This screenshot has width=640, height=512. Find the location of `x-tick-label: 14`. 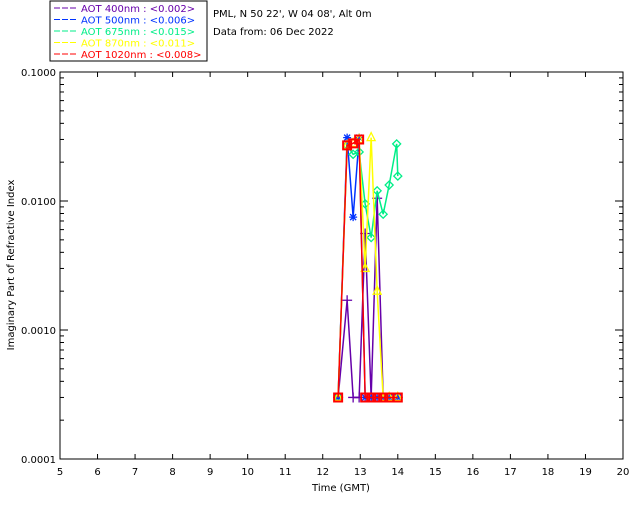

x-tick-label: 14 is located at coordinates (397, 472).